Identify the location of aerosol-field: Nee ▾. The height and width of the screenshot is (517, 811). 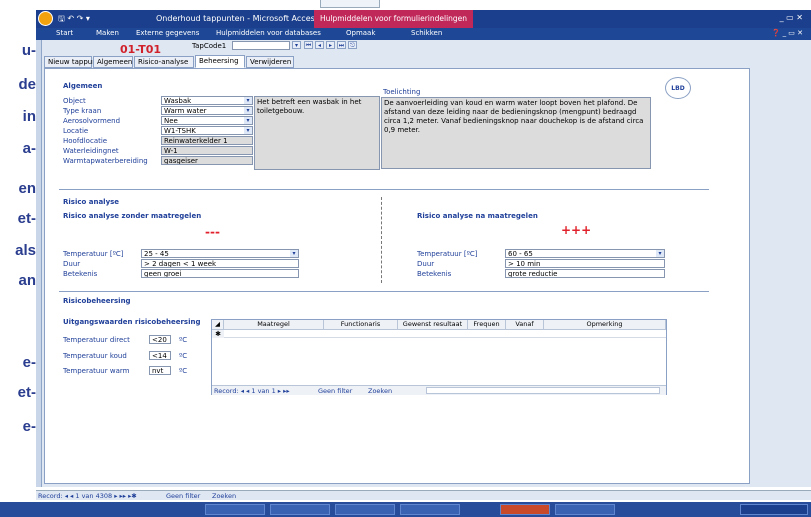
(207, 120).